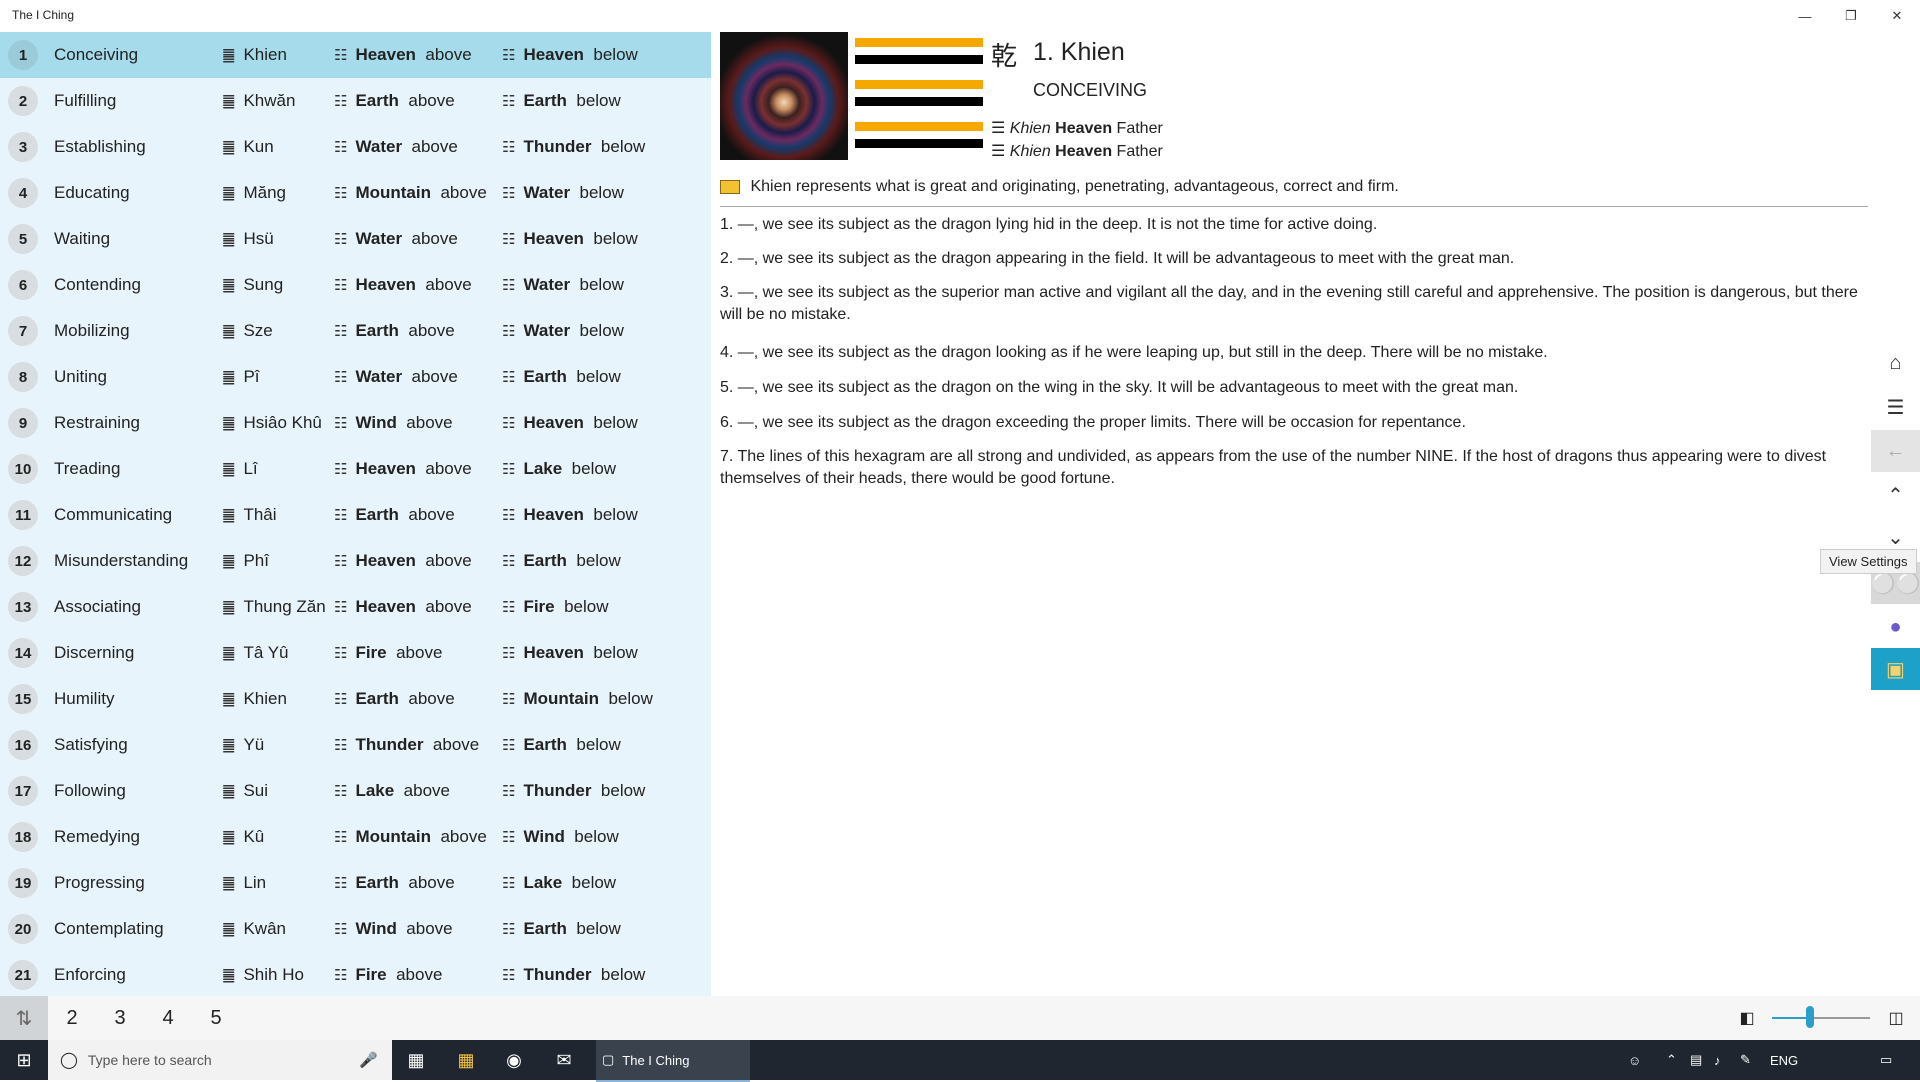 This screenshot has height=1082, width=1920. Describe the element at coordinates (393, 928) in the screenshot. I see `upper-trigram: ☷ Wind above` at that location.